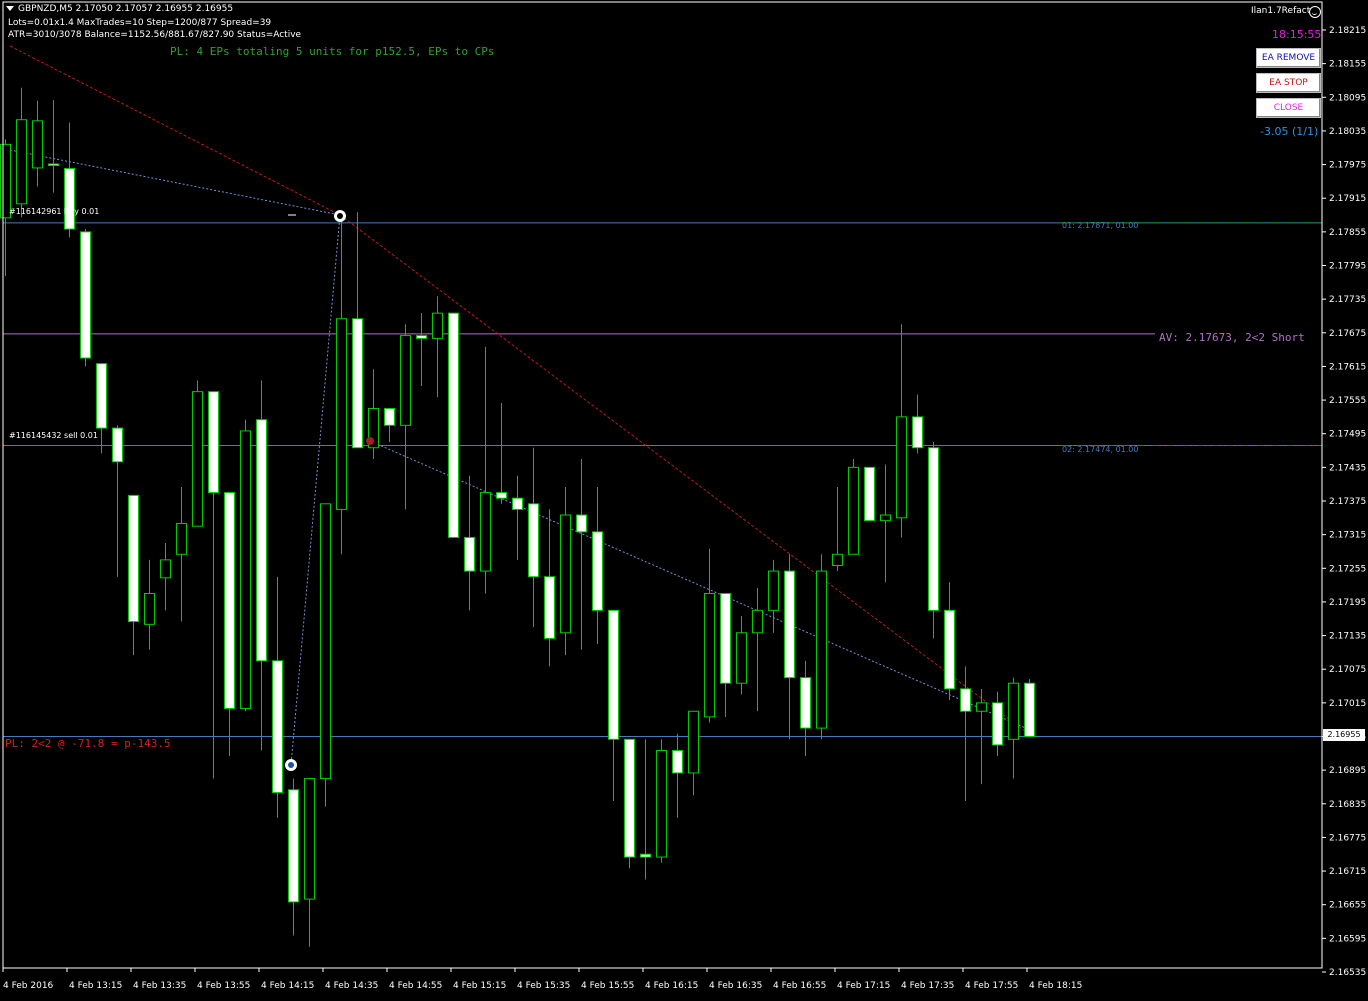 Image resolution: width=1368 pixels, height=1001 pixels. I want to click on average-label: AV: 2.17673, 2<2 Short, so click(1232, 337).